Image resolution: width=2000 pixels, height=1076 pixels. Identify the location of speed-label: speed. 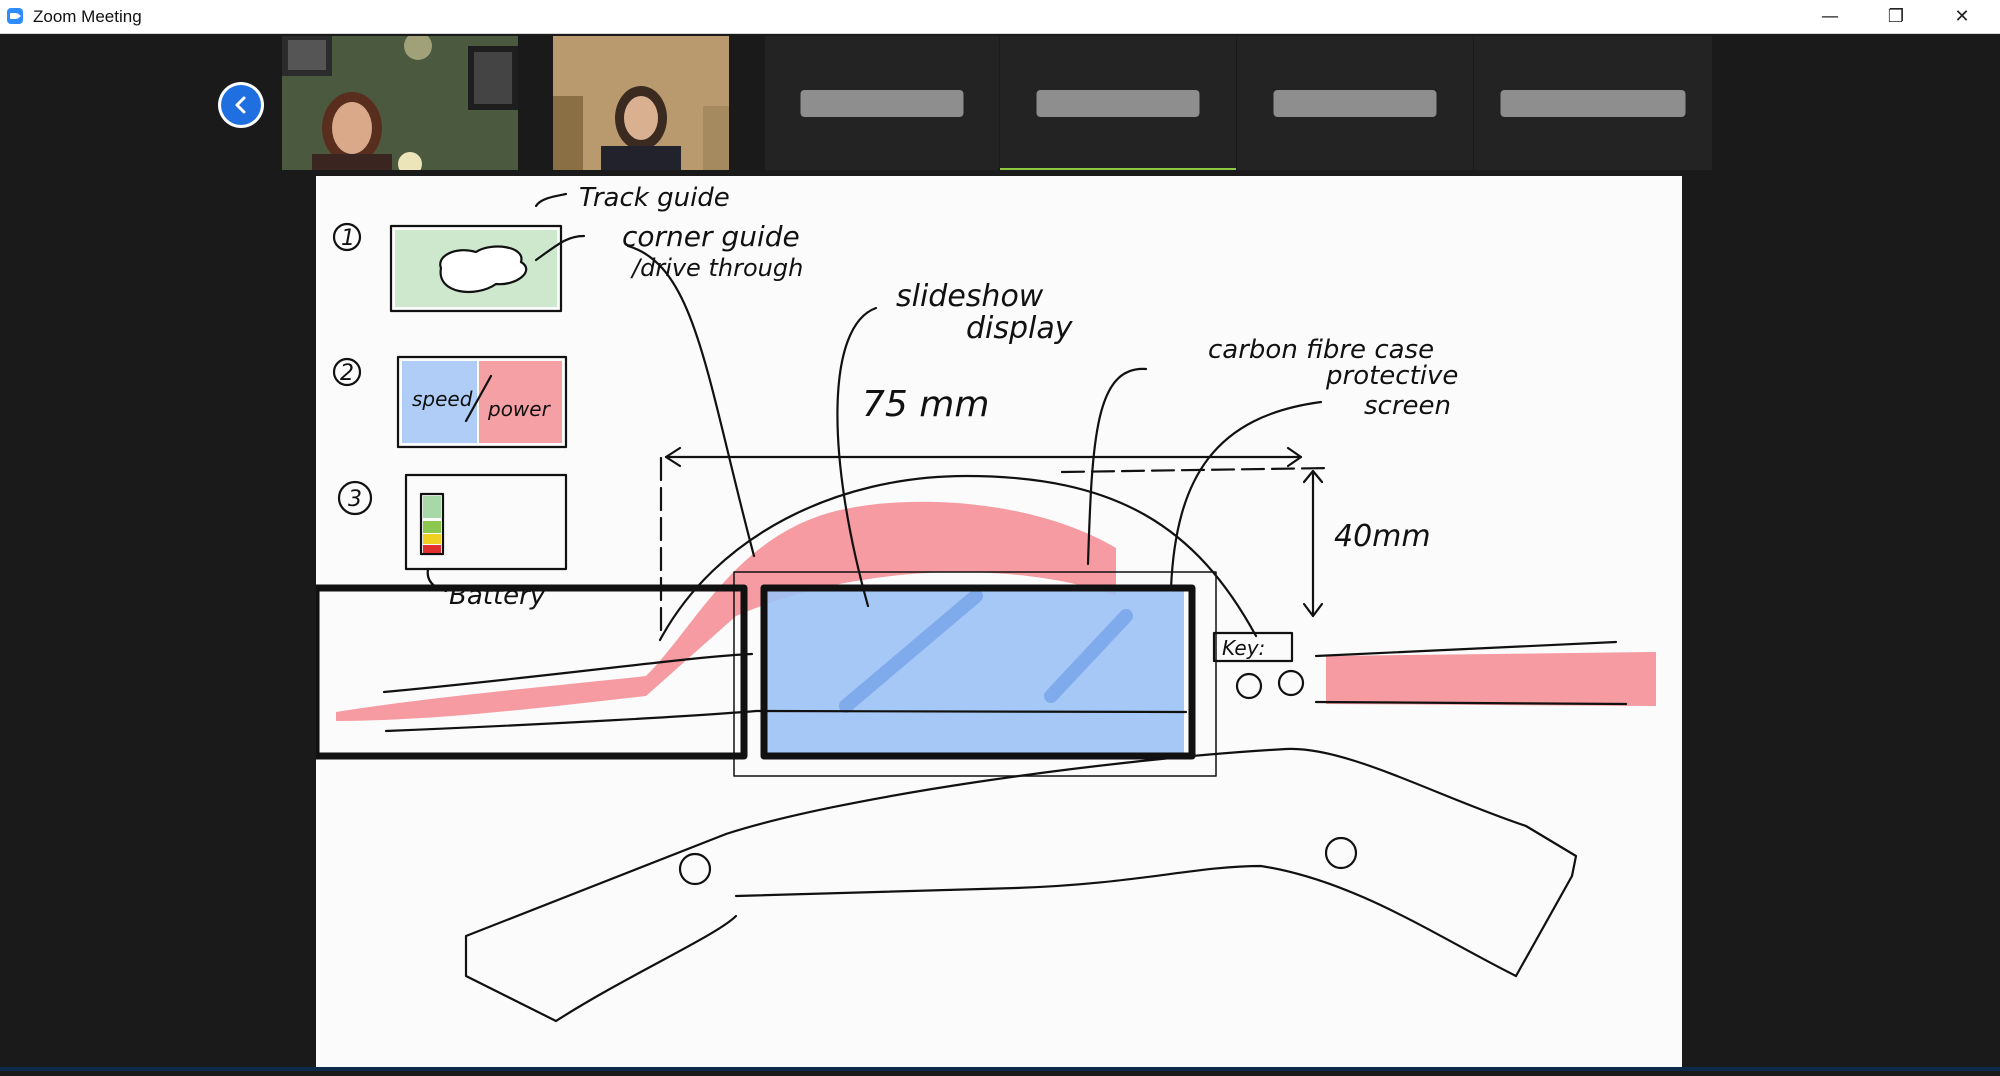
(442, 399).